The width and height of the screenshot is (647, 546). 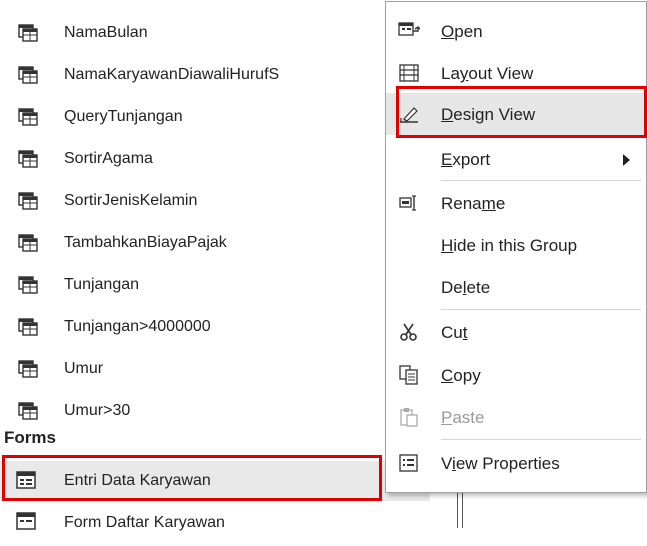 I want to click on nav-item-label: Form Daftar Karyawan, so click(x=144, y=522).